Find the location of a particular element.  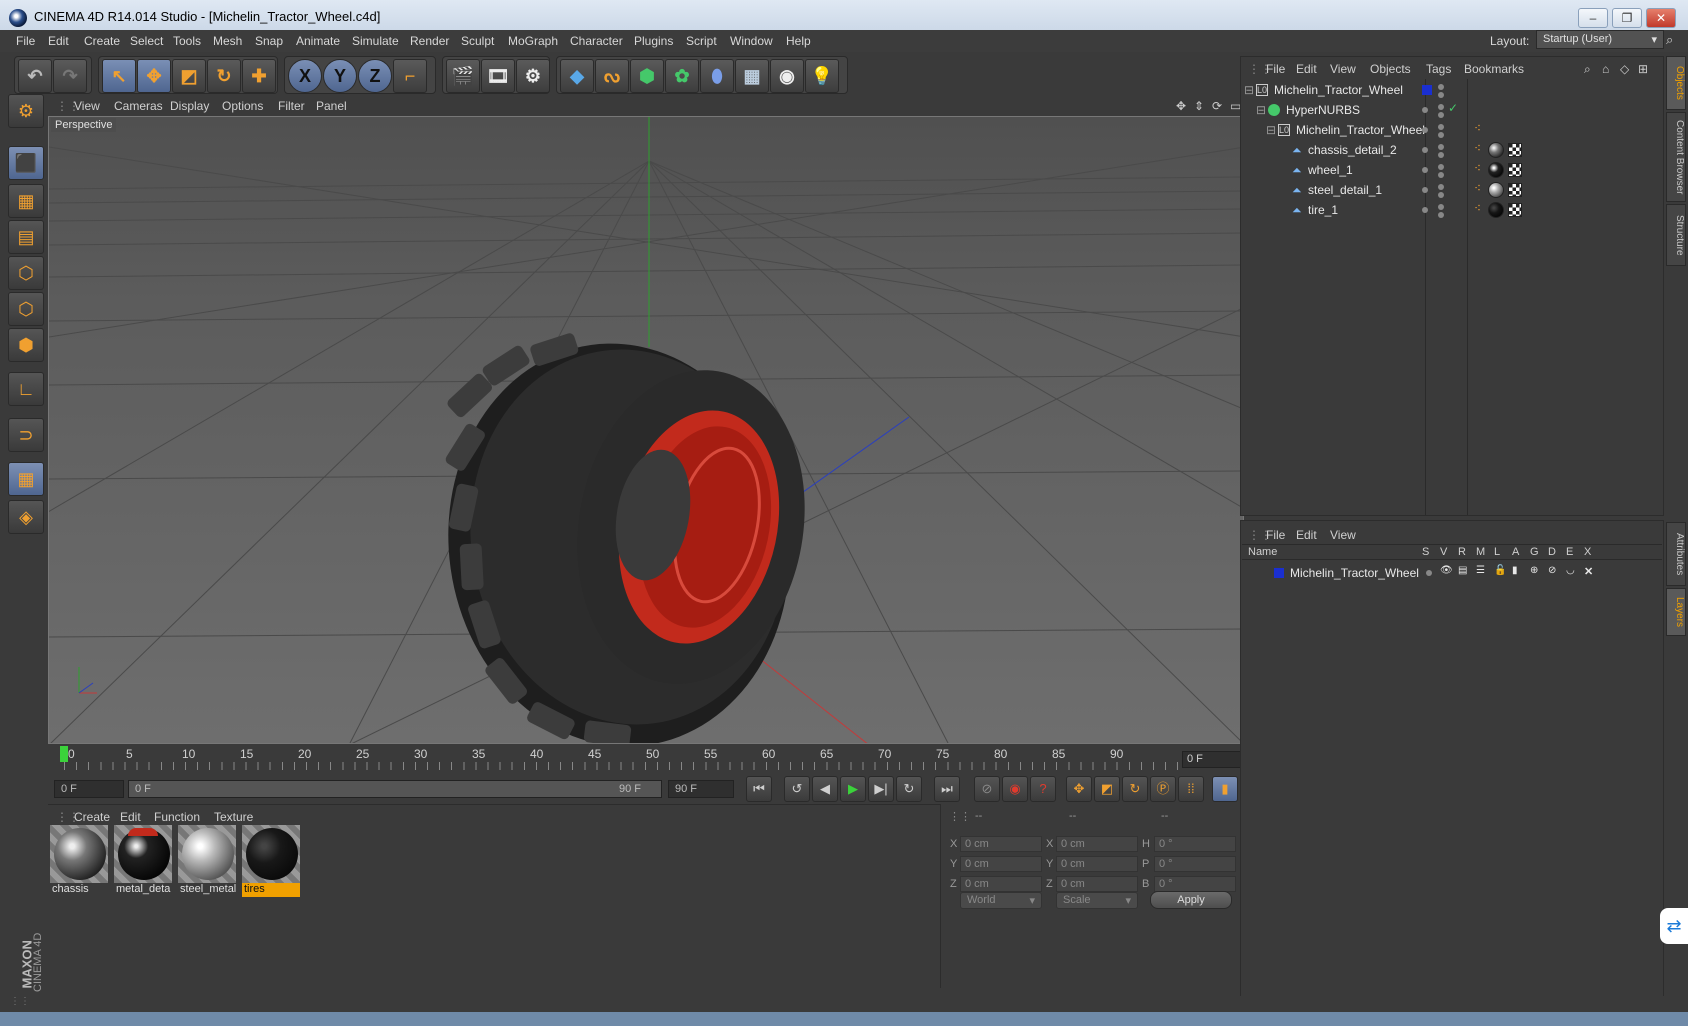

menu-plugins: Plugins is located at coordinates (653, 41).